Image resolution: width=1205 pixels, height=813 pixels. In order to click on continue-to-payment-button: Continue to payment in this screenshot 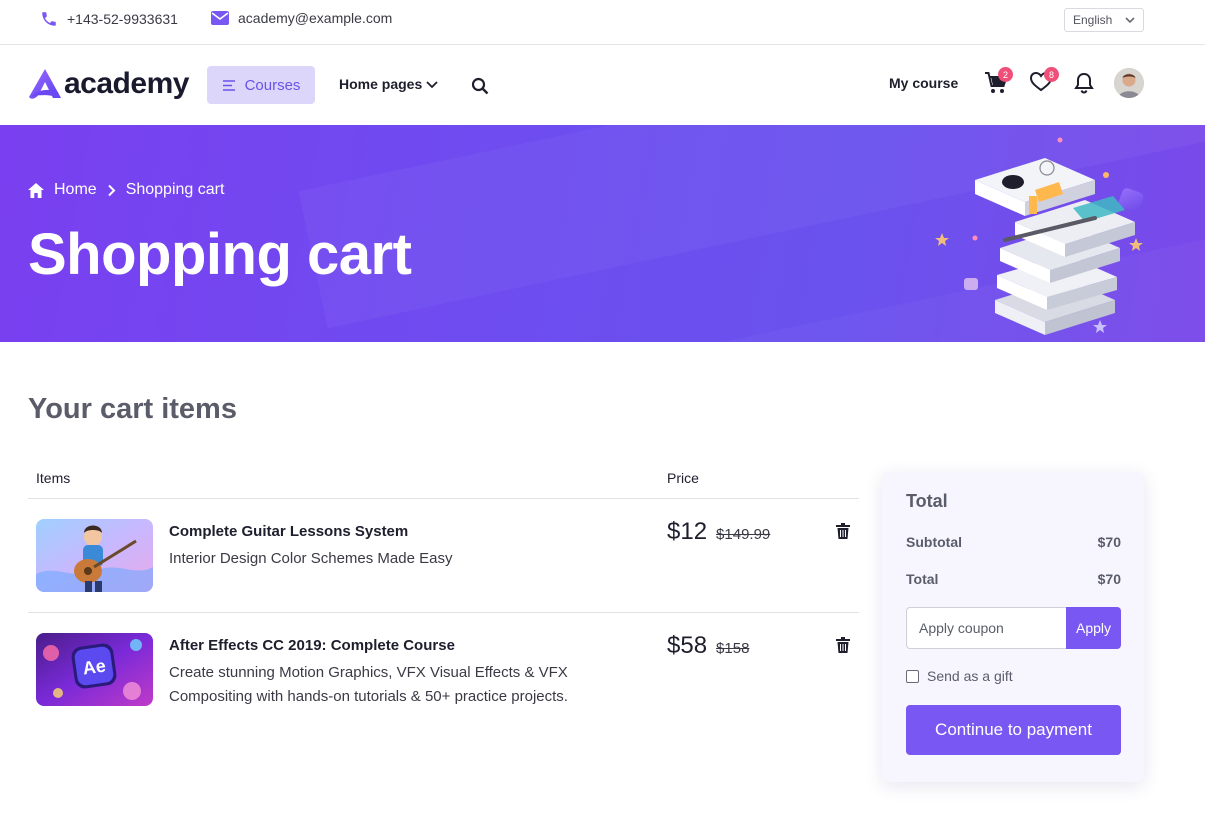, I will do `click(1013, 730)`.